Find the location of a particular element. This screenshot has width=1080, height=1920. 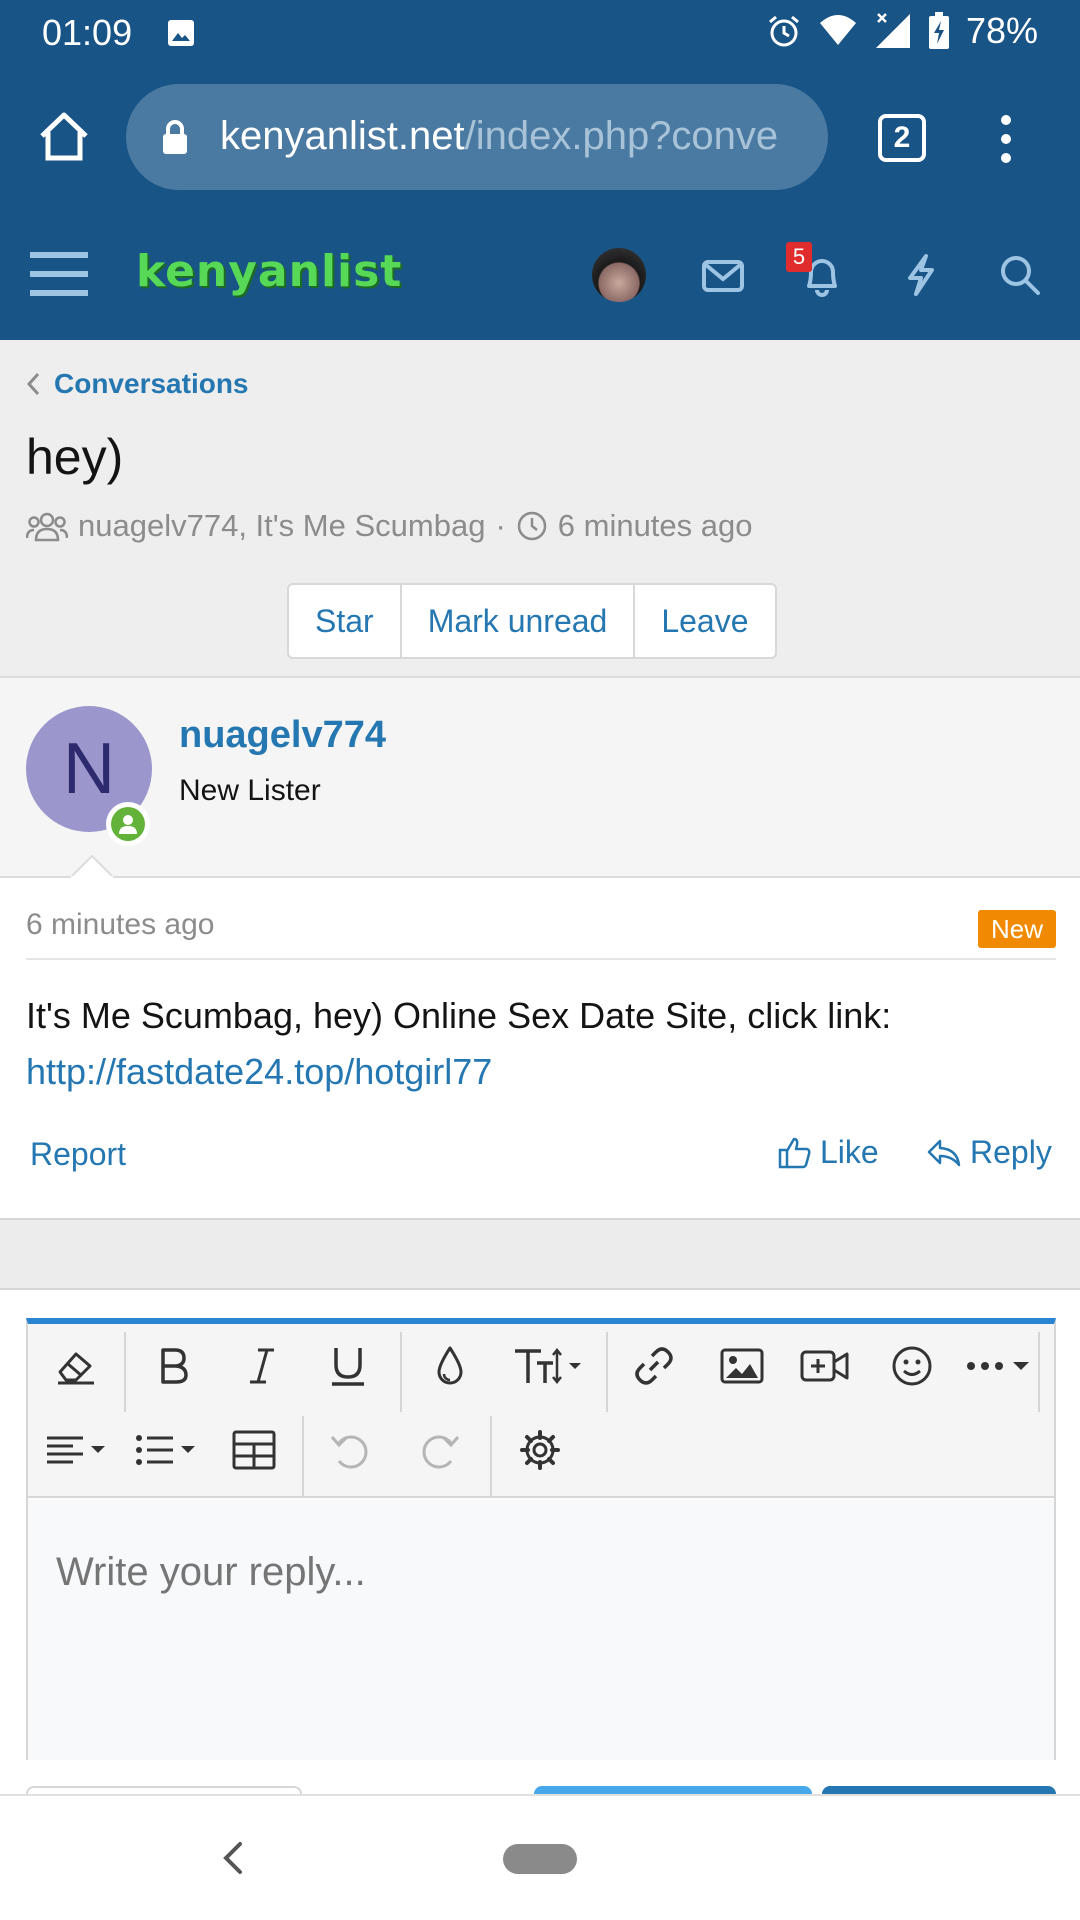

browser-menu-icon is located at coordinates (1006, 139).